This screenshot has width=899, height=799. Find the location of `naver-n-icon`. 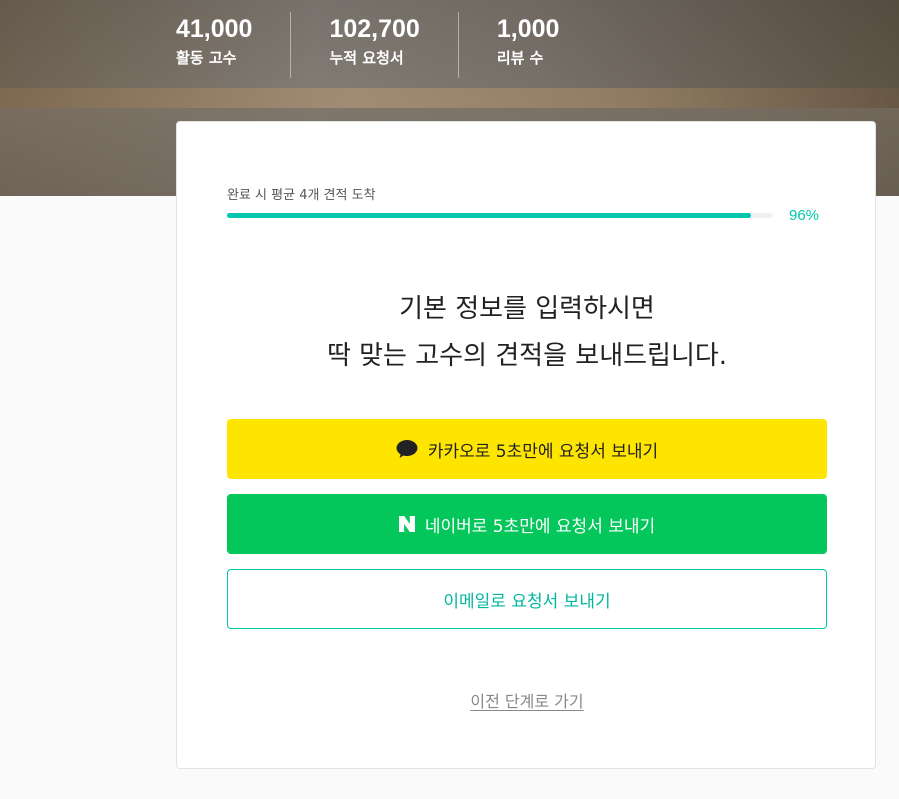

naver-n-icon is located at coordinates (406, 524).